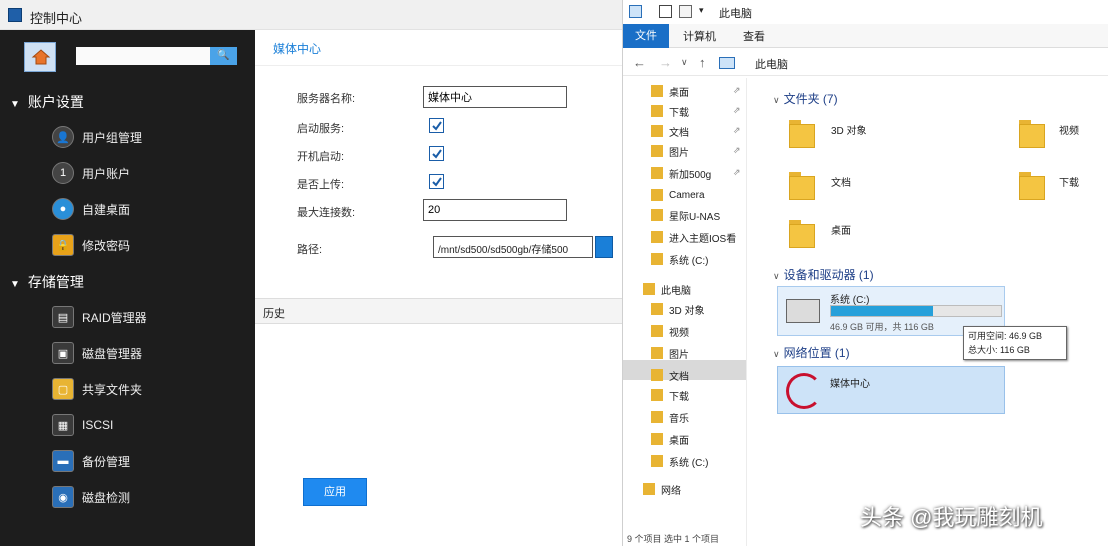 This screenshot has width=1108, height=546. What do you see at coordinates (438, 311) in the screenshot?
I see `history-bar: 历史` at bounding box center [438, 311].